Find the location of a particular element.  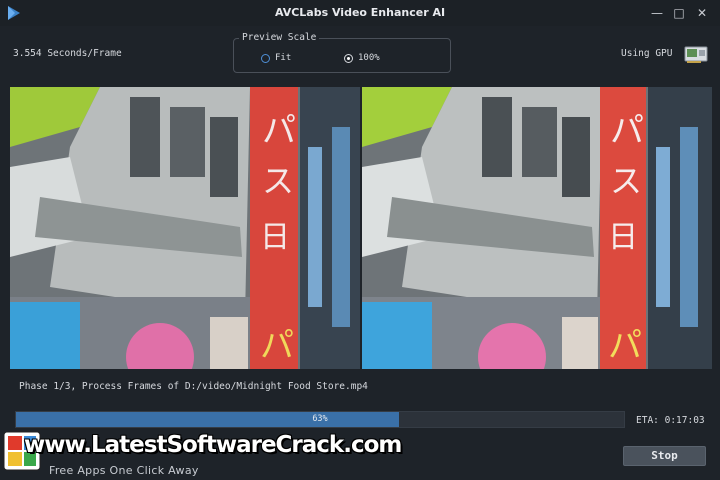

scale-100-radio: 100% is located at coordinates (362, 58).